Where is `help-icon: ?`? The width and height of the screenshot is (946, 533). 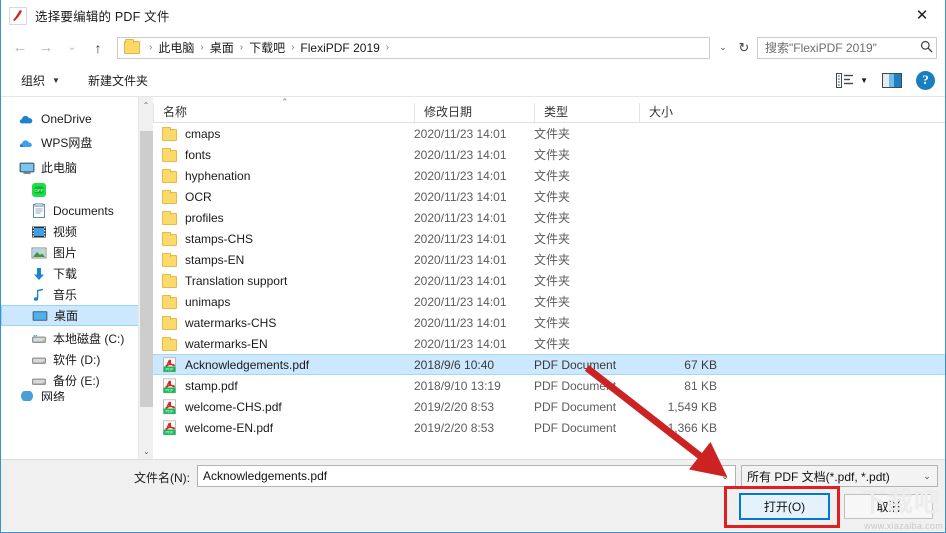 help-icon: ? is located at coordinates (925, 80).